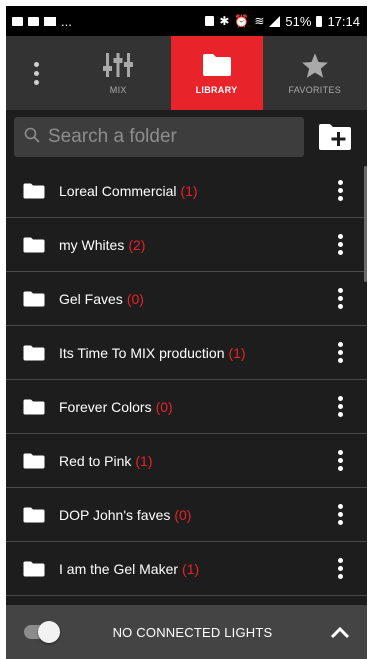  I want to click on tab-library: LIBRARY, so click(216, 73).